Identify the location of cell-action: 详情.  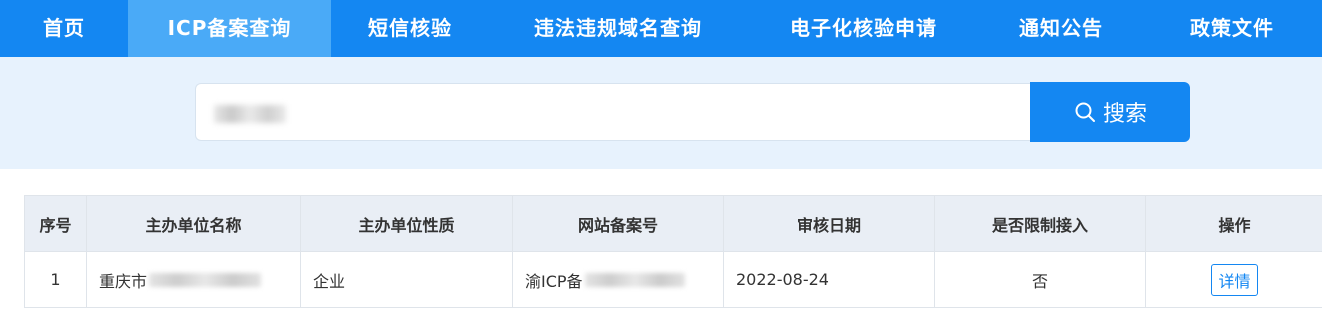
(1234, 280).